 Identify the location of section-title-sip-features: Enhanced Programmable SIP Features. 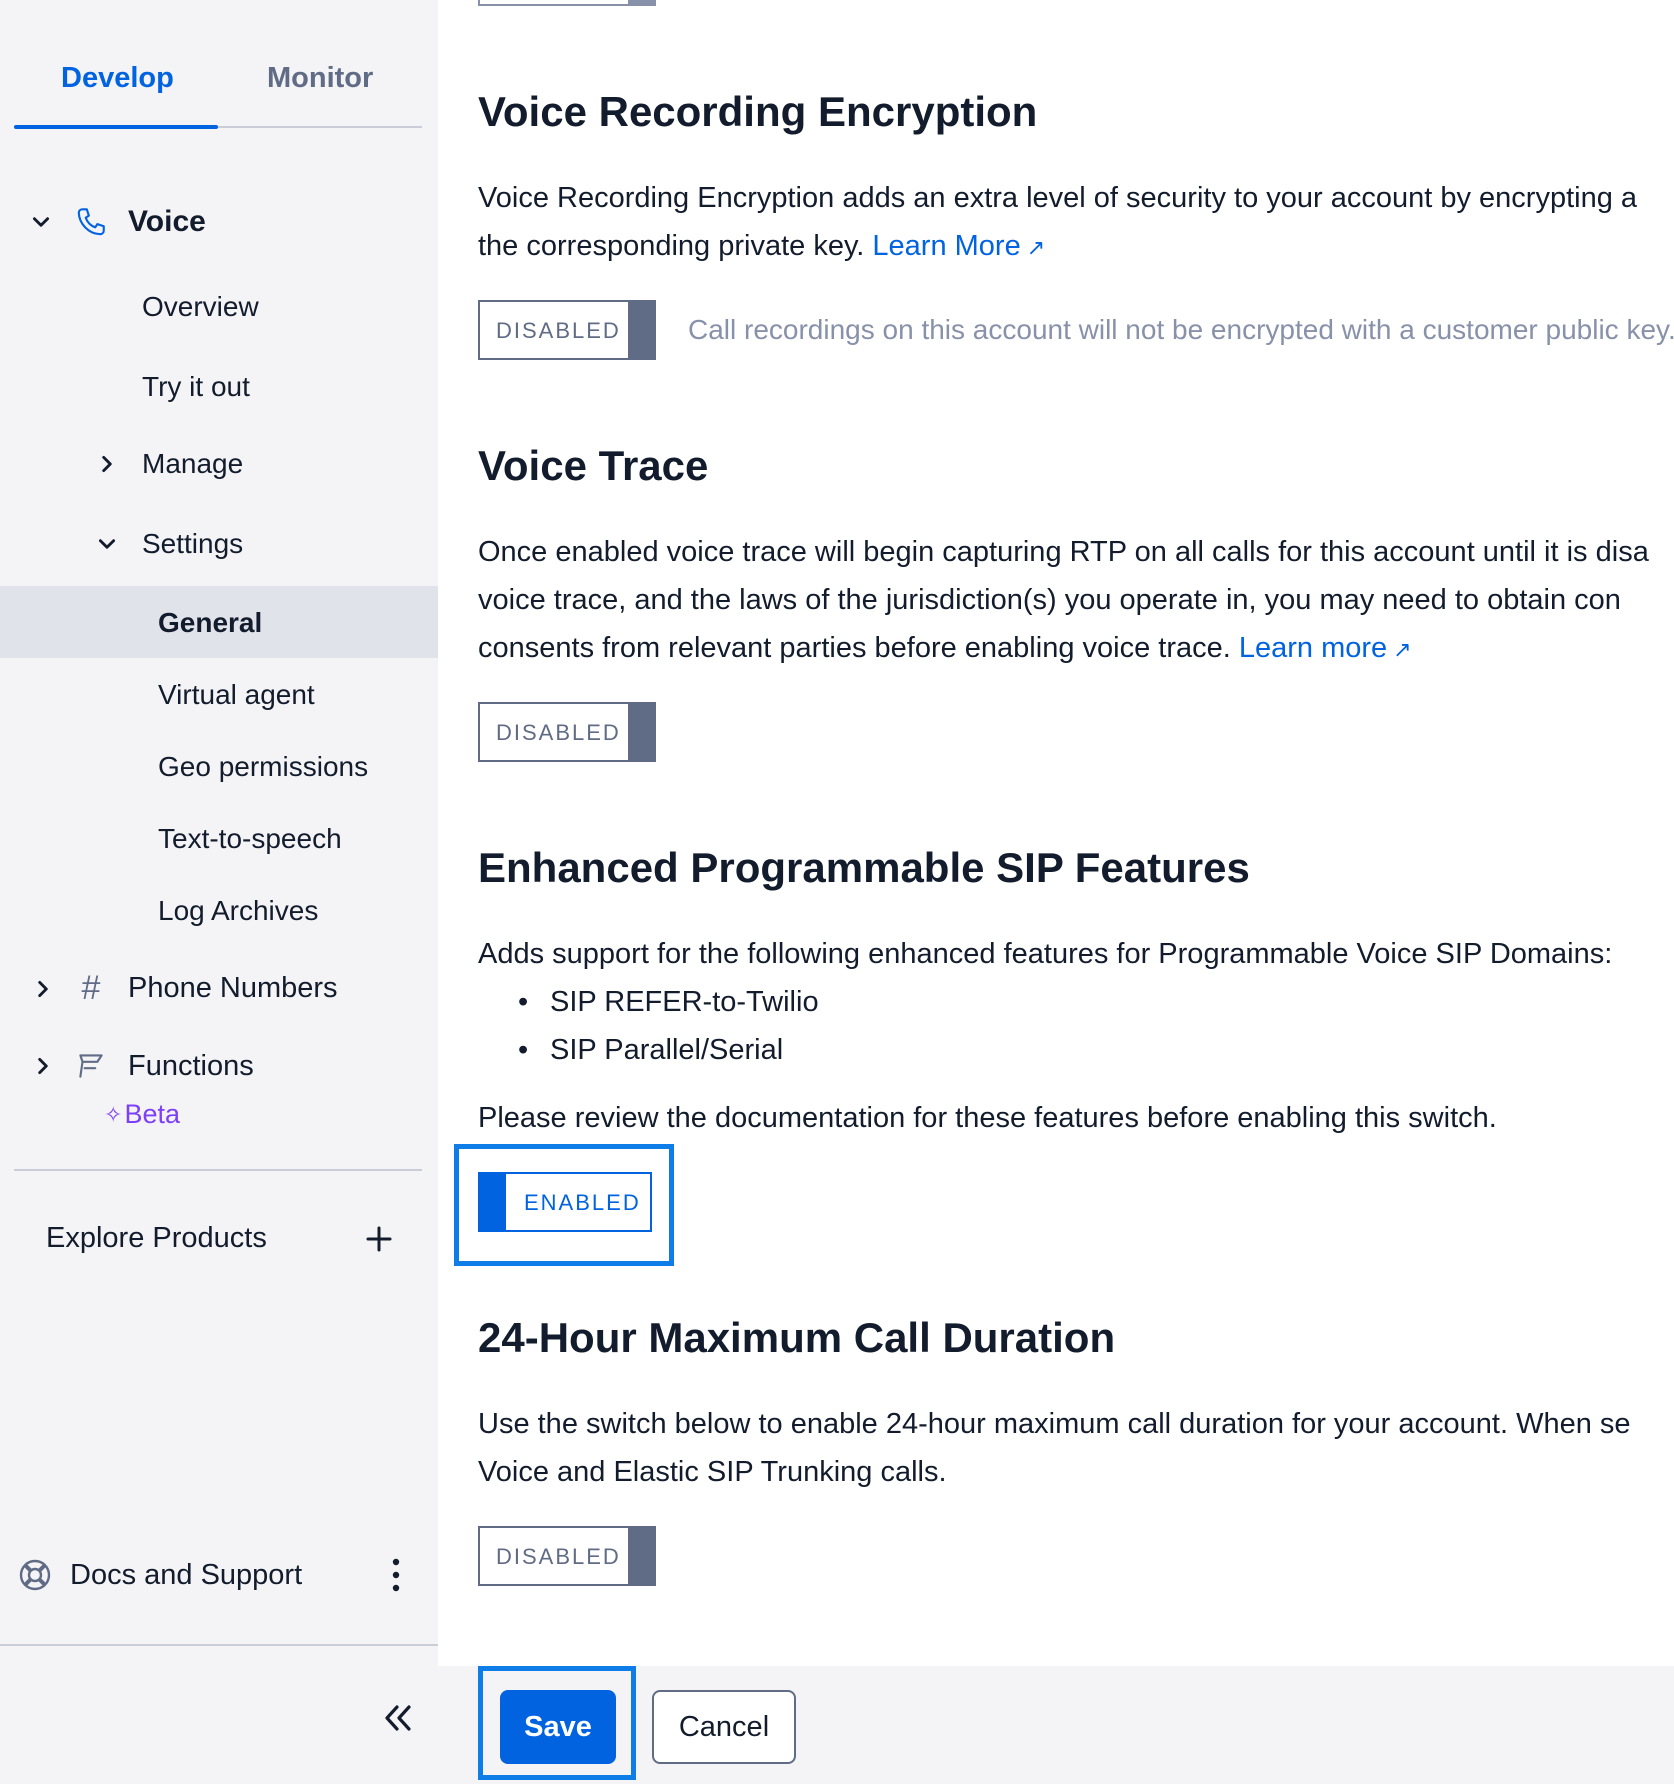
(864, 867).